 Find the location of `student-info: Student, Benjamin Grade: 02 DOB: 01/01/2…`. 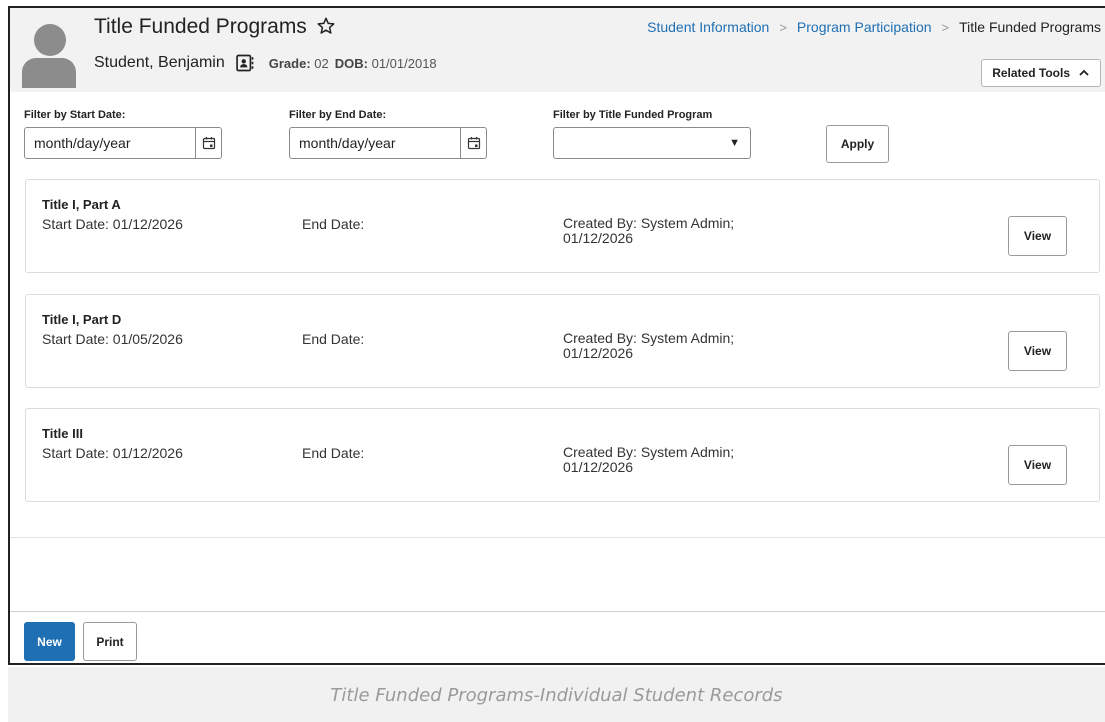

student-info: Student, Benjamin Grade: 02 DOB: 01/01/2… is located at coordinates (268, 63).